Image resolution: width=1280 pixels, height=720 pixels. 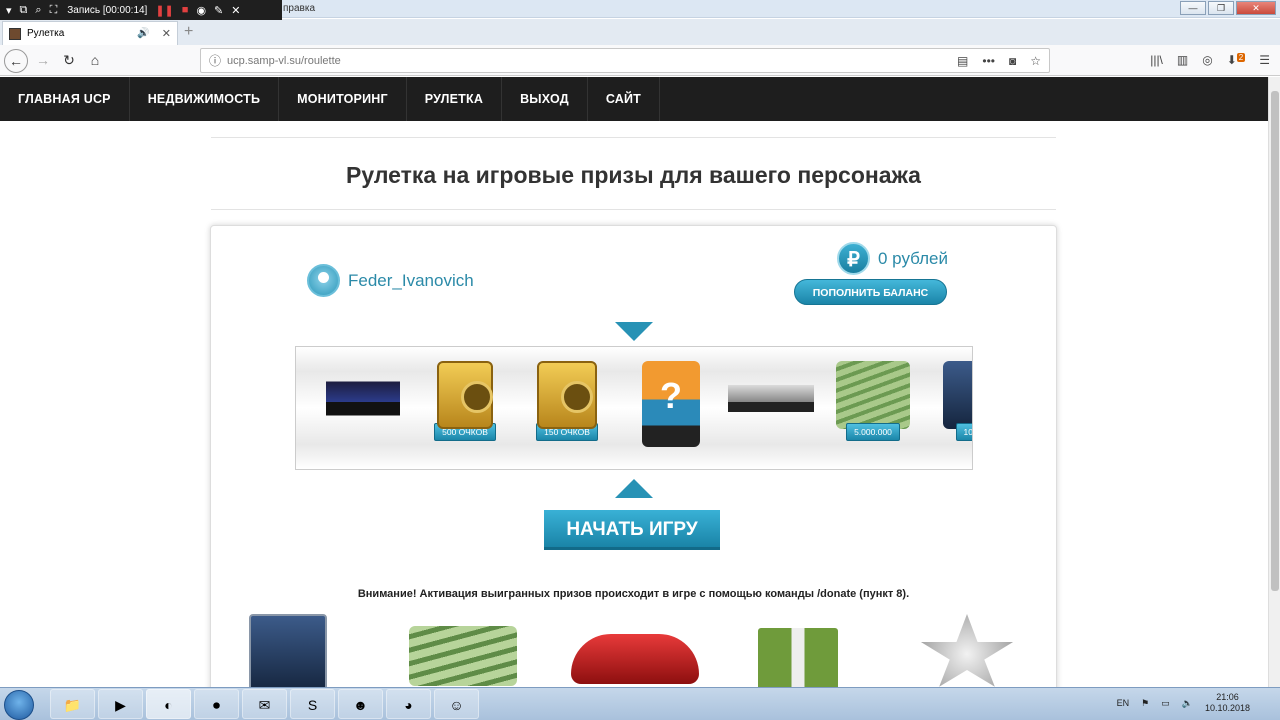 I want to click on roulette-item-blue-safe: 1000, so click(x=950, y=406).